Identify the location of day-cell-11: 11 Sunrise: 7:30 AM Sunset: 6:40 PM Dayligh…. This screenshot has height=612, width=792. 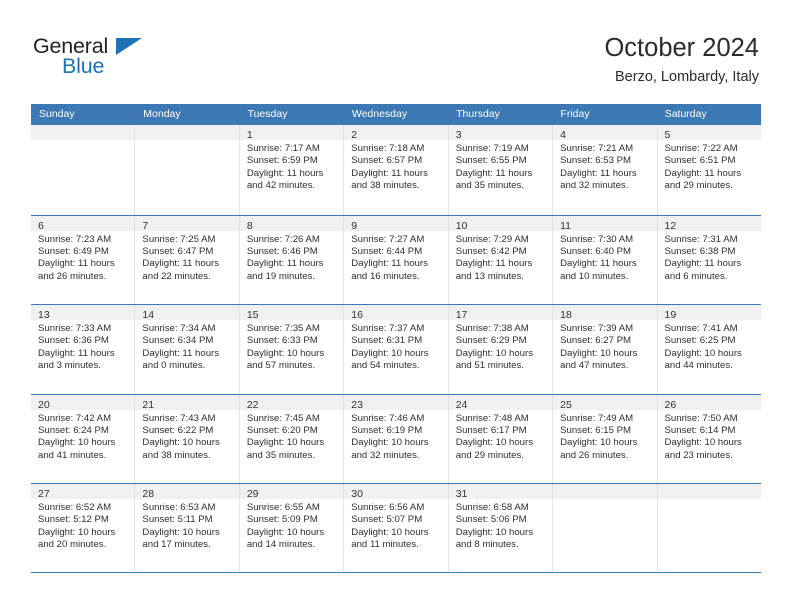
(604, 259).